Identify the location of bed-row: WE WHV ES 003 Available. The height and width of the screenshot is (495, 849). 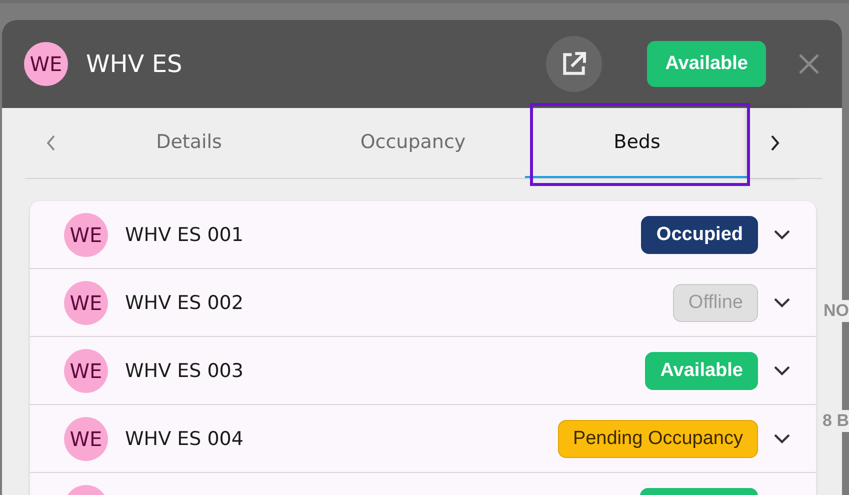
(423, 371).